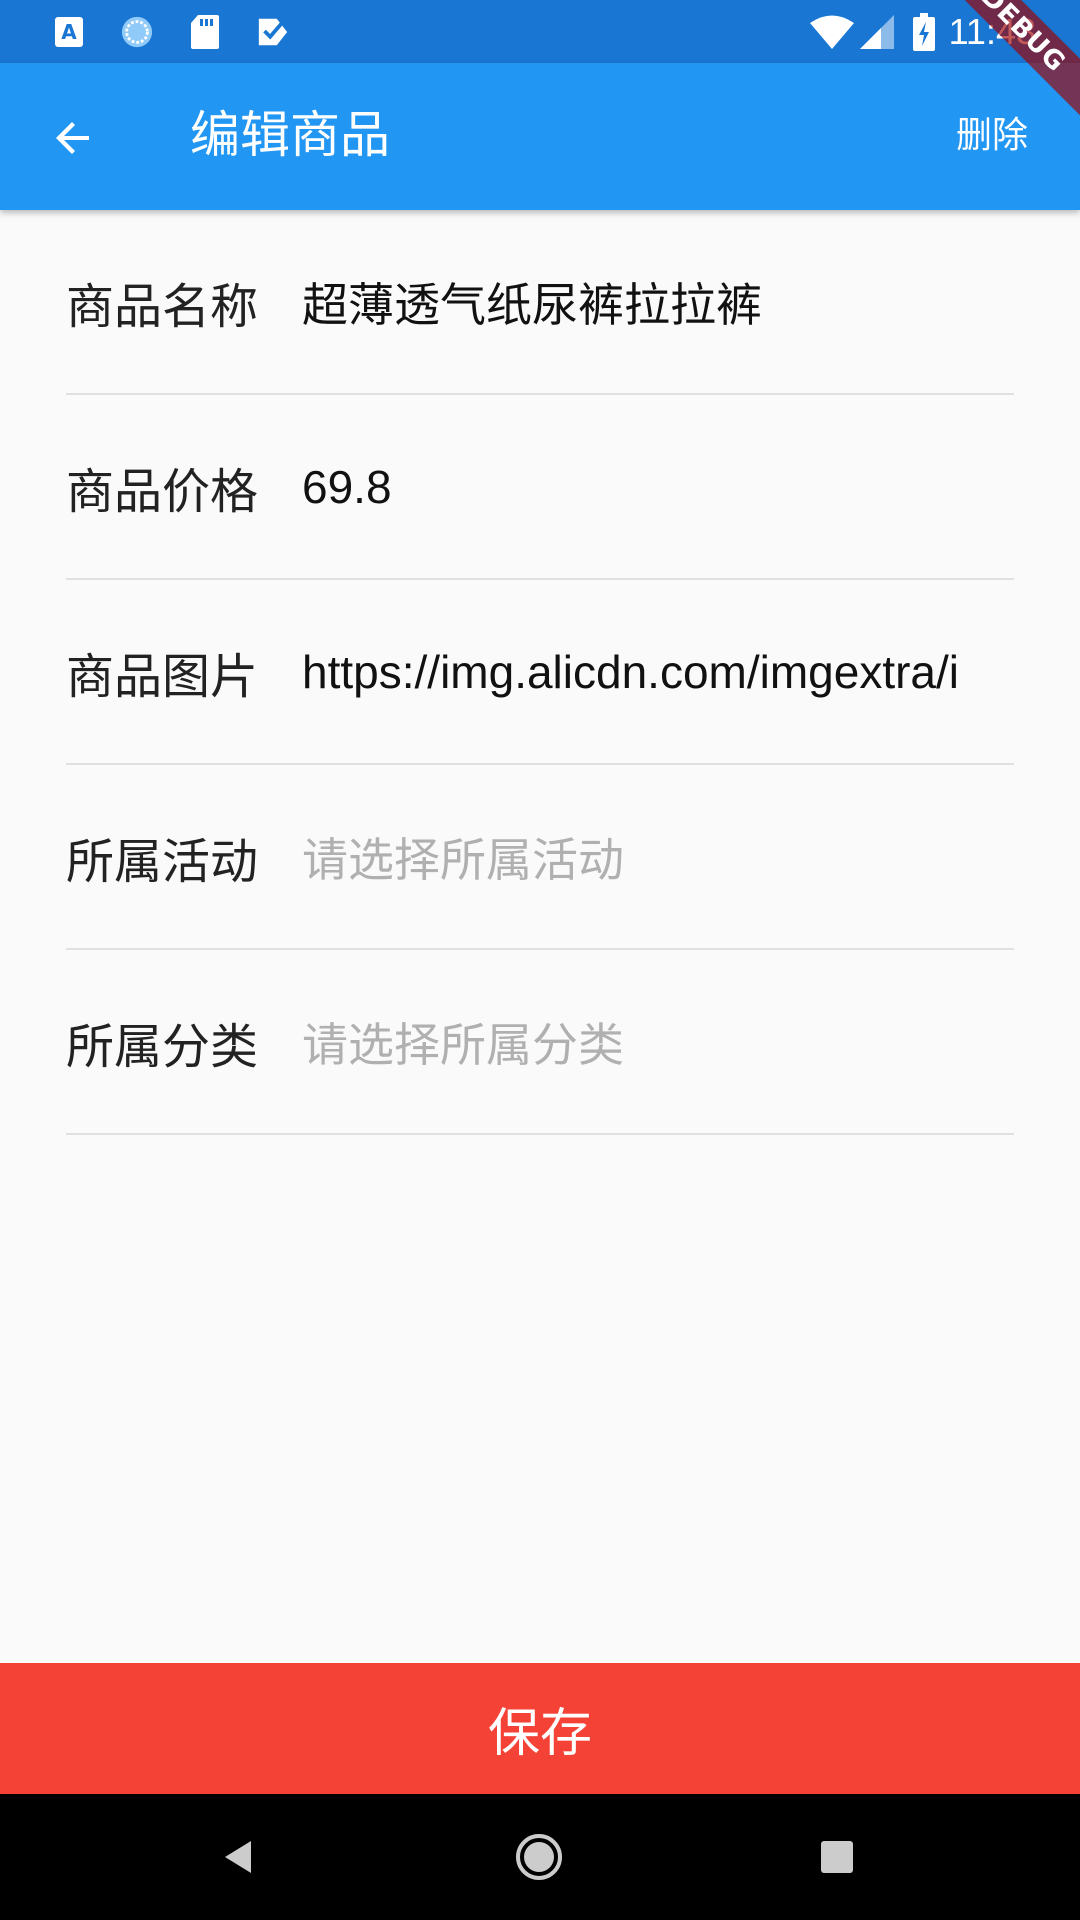 This screenshot has height=1920, width=1080. What do you see at coordinates (273, 32) in the screenshot?
I see `check-notification-icon` at bounding box center [273, 32].